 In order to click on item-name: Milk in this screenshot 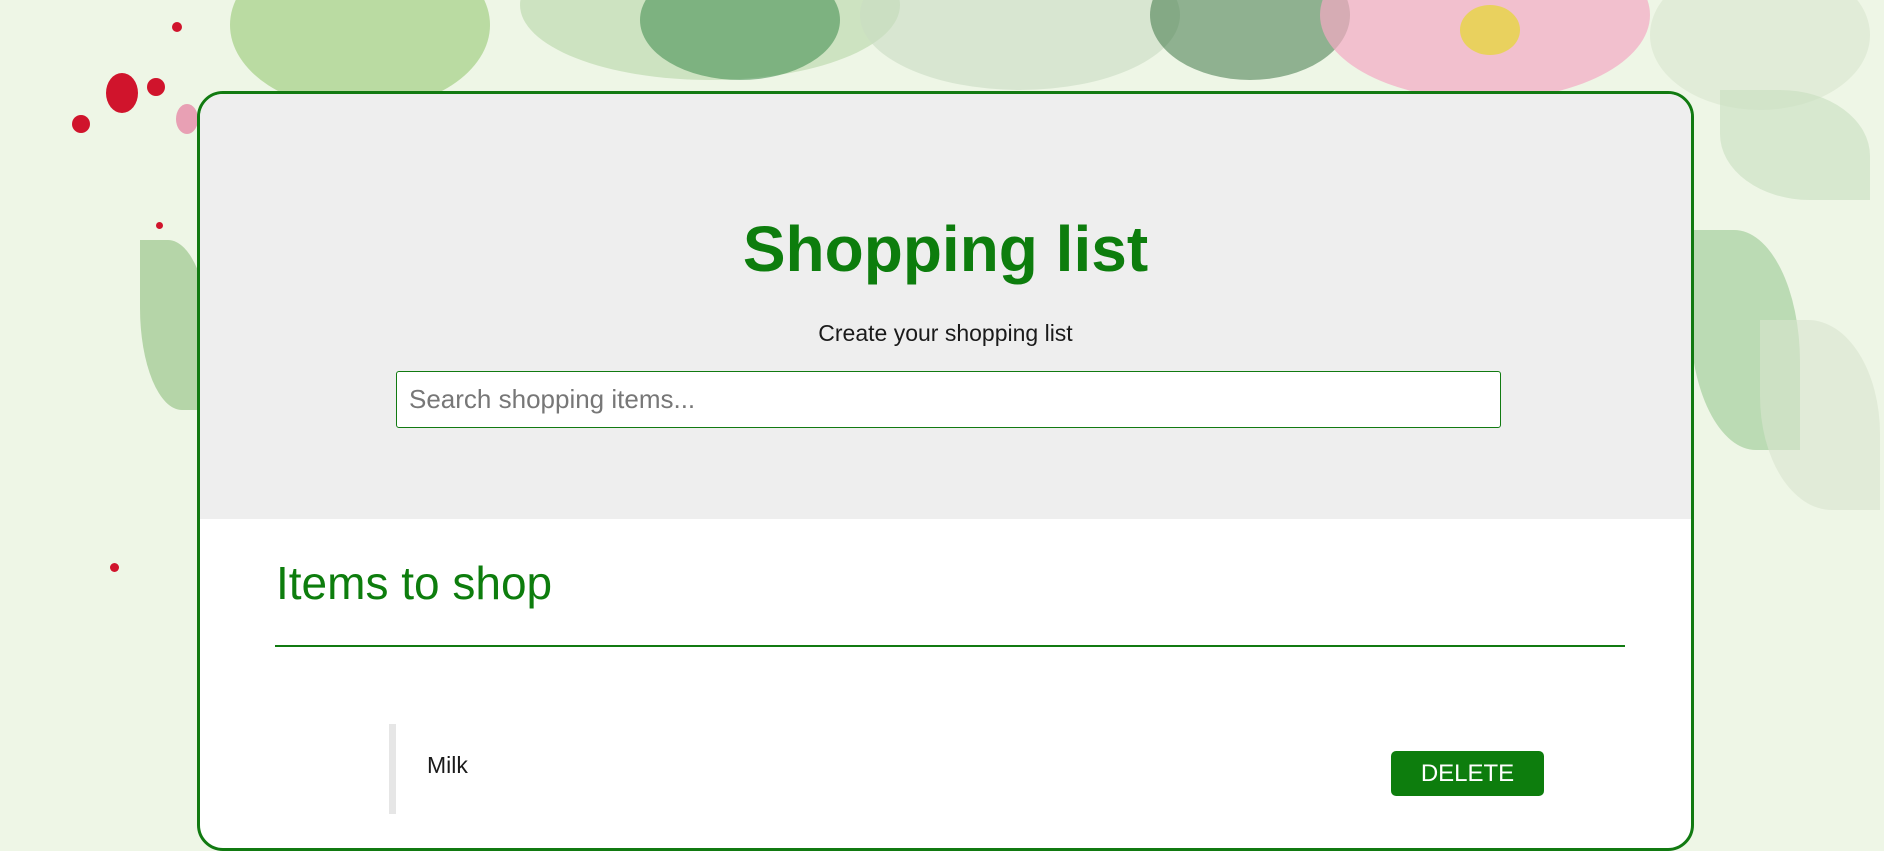, I will do `click(447, 765)`.